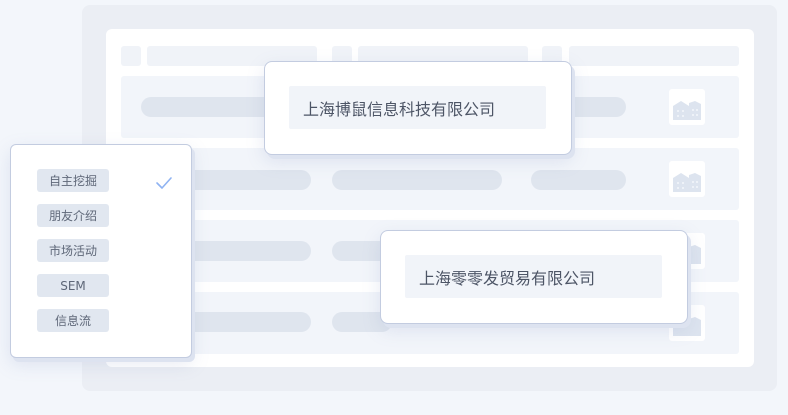  I want to click on menu-option-marketing-event: 市场活动, so click(73, 250).